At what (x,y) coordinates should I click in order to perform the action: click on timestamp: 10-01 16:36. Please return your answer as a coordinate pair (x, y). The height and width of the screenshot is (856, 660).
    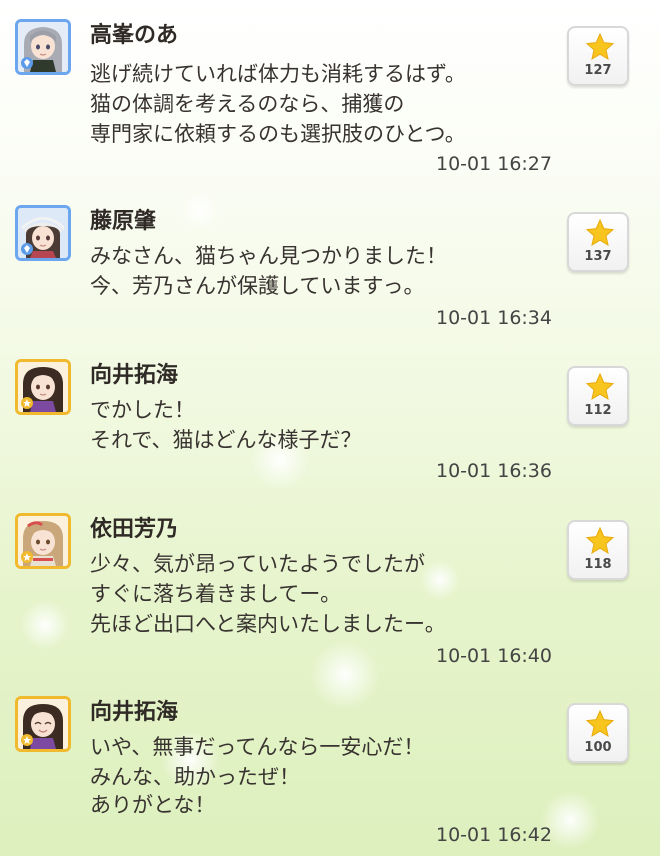
    Looking at the image, I should click on (493, 471).